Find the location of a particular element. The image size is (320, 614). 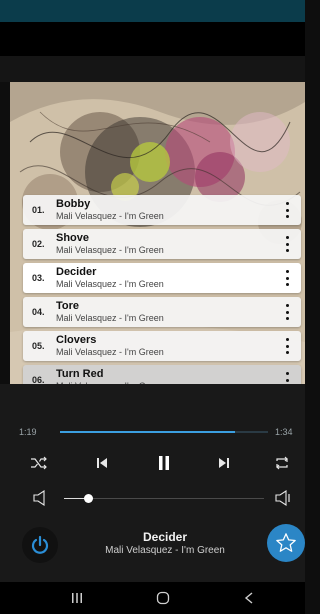

total-time: 1:34 is located at coordinates (284, 432).